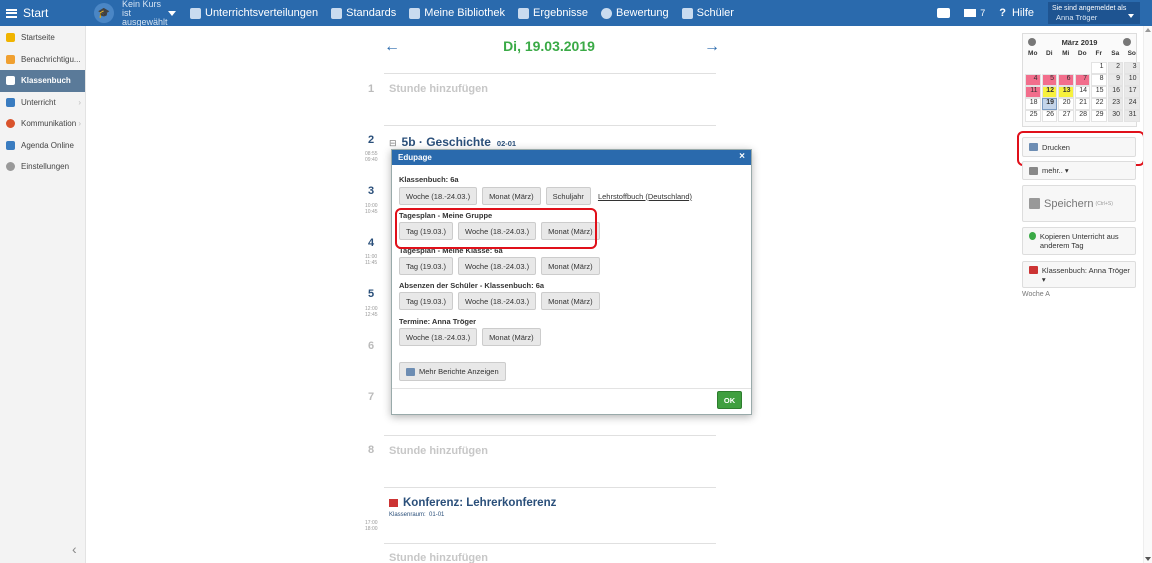 The image size is (1152, 563). What do you see at coordinates (1049, 92) in the screenshot?
I see `calendar-day: 12` at bounding box center [1049, 92].